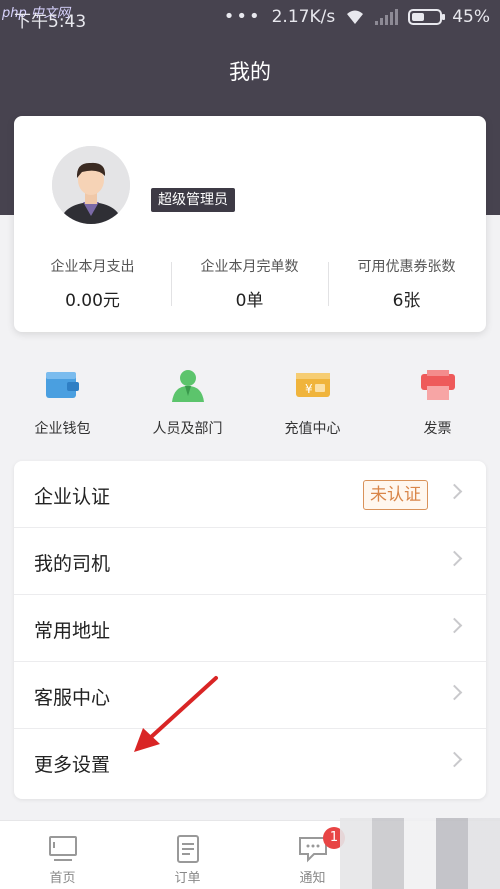 This screenshot has width=500, height=889. What do you see at coordinates (72, 631) in the screenshot?
I see `menu-item-label: 常用地址` at bounding box center [72, 631].